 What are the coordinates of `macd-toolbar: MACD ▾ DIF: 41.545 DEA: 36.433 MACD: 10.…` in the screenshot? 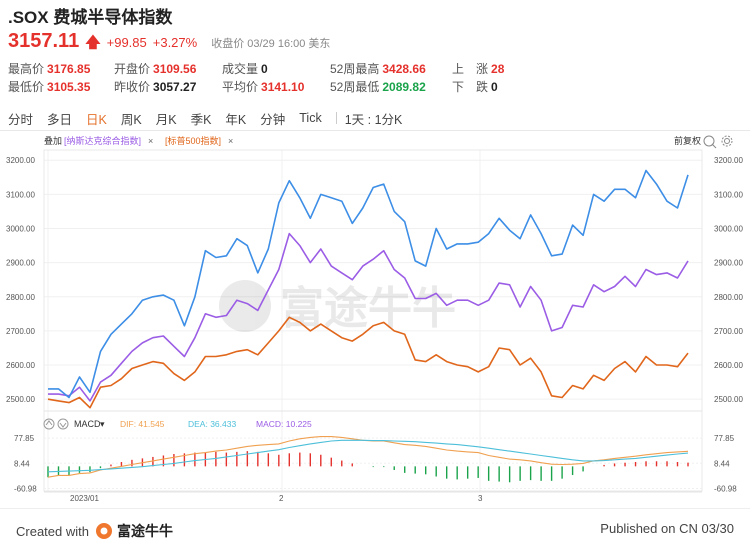 It's located at (177, 424).